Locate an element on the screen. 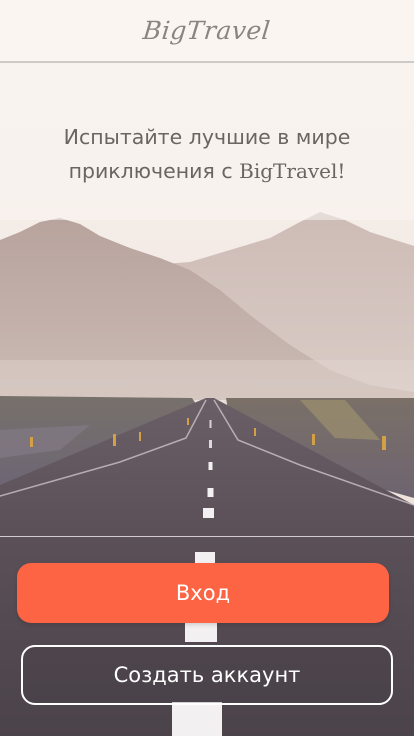 This screenshot has width=414, height=736. tagline-brand: BigTravel! is located at coordinates (292, 171).